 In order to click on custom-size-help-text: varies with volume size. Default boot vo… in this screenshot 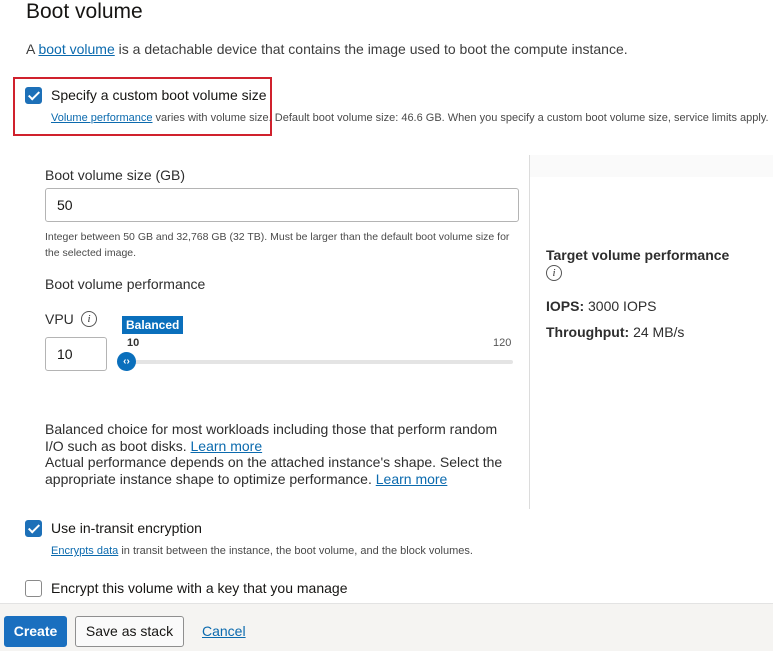, I will do `click(460, 118)`.